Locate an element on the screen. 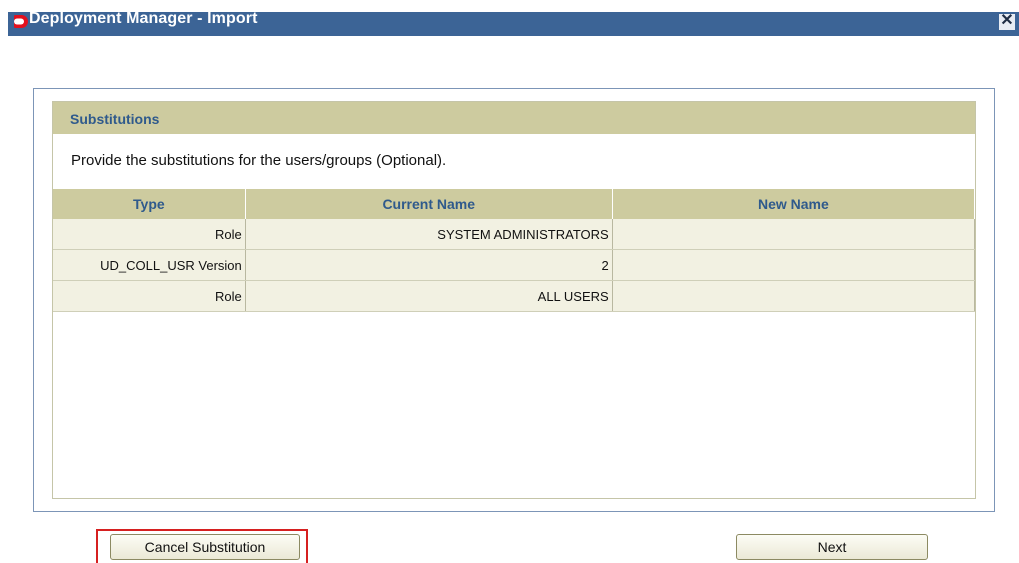 The image size is (1019, 563). close-icon: ✕ is located at coordinates (1007, 21).